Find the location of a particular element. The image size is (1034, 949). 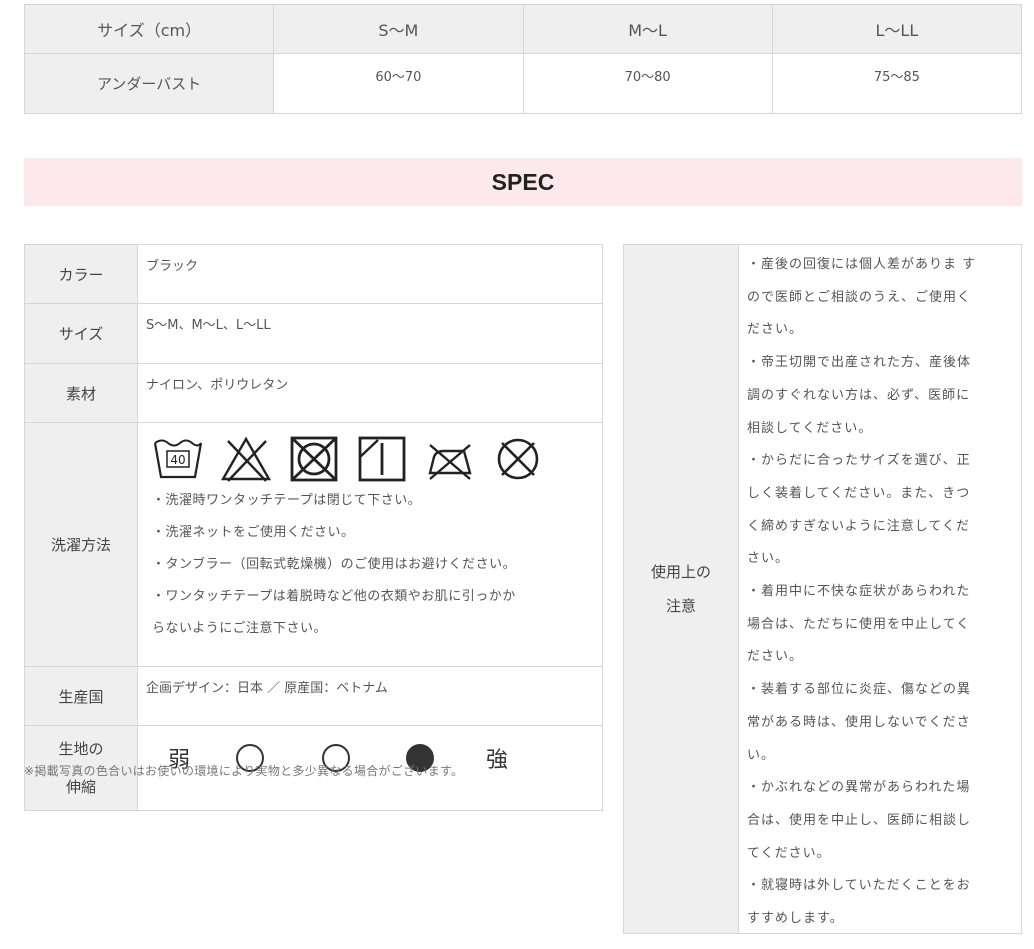

size-table-header-row: サイズ（cm） S～M M～L L～LL is located at coordinates (523, 29).